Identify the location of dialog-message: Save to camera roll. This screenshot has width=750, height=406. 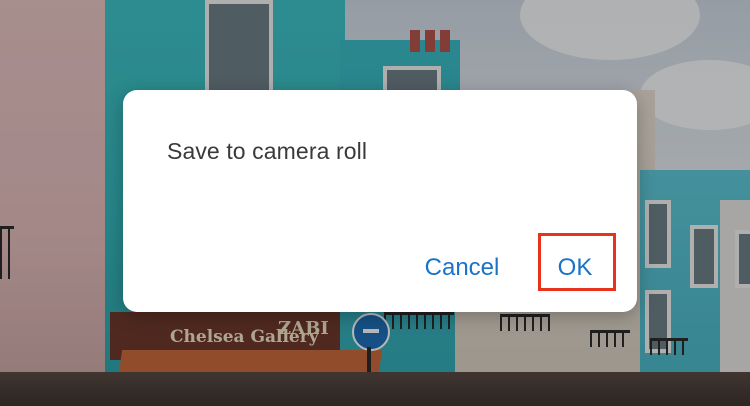
(267, 151).